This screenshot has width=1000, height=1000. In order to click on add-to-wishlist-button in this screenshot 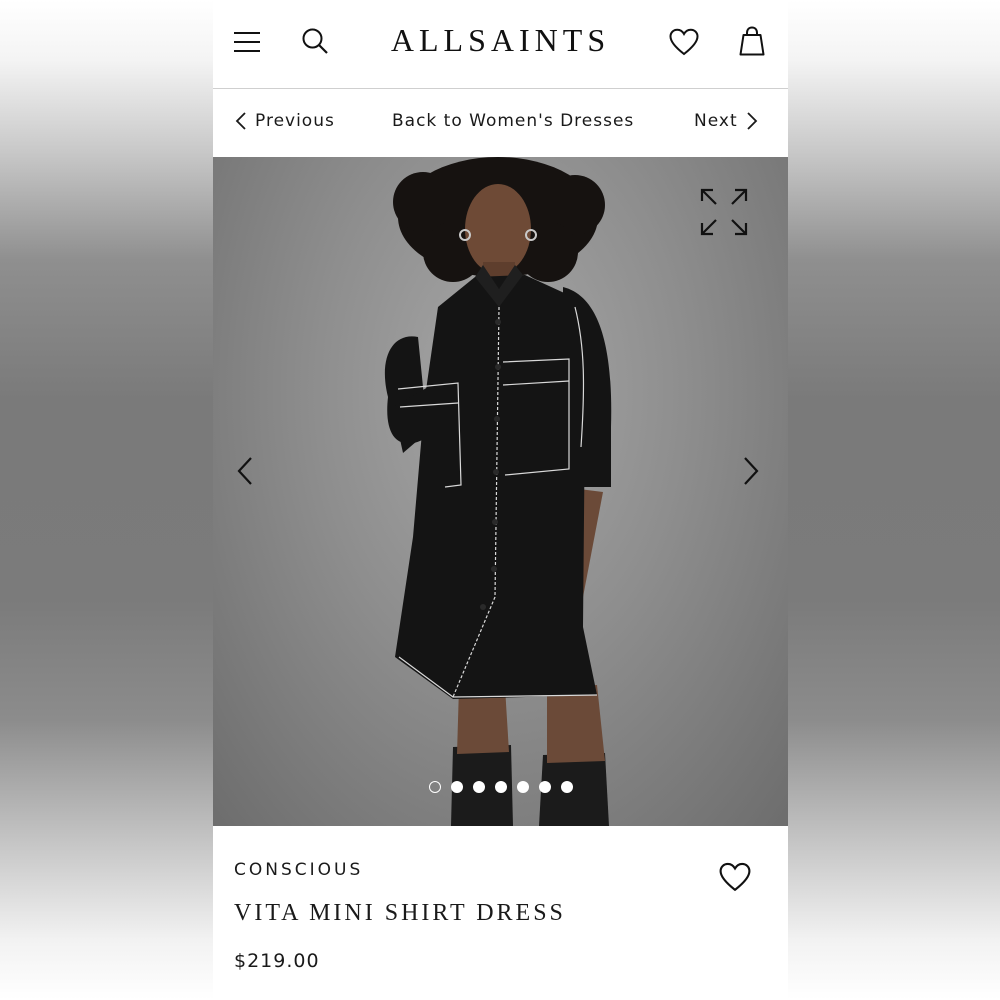, I will do `click(735, 879)`.